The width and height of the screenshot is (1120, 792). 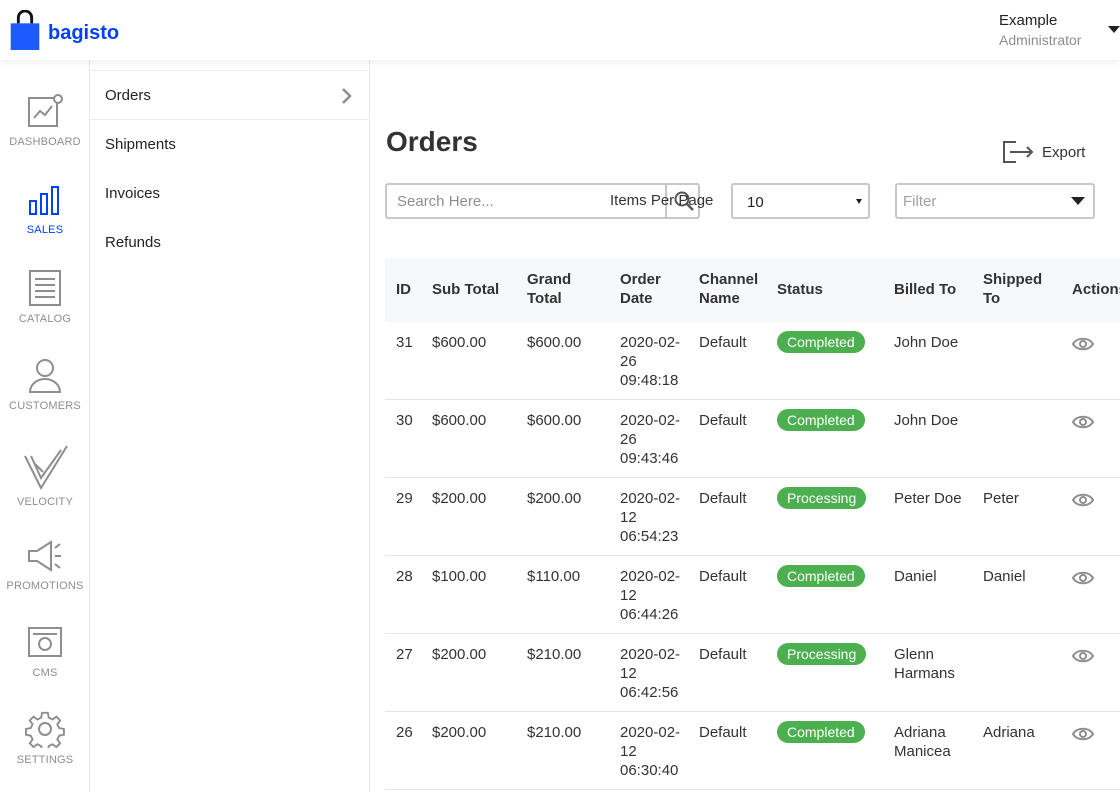 What do you see at coordinates (650, 361) in the screenshot?
I see `cell-order-date: 2020-02-26 09:48:18` at bounding box center [650, 361].